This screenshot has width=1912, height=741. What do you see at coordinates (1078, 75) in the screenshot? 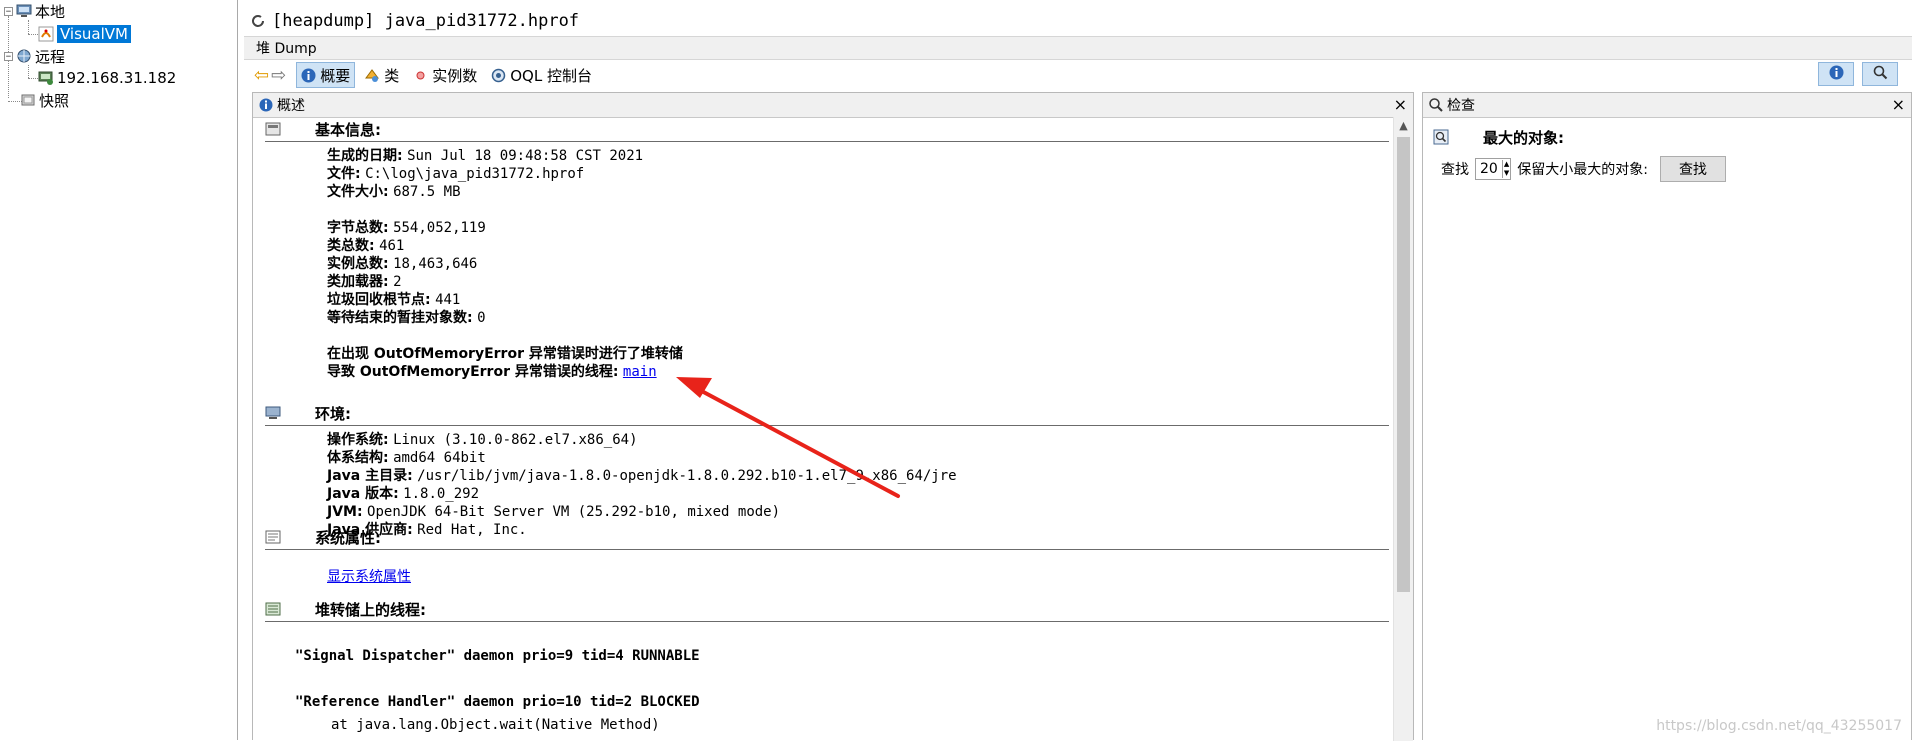
I see `view-toolbar: ⇦ ⇨ 概要 类 实例数 OQL 控制台` at bounding box center [1078, 75].